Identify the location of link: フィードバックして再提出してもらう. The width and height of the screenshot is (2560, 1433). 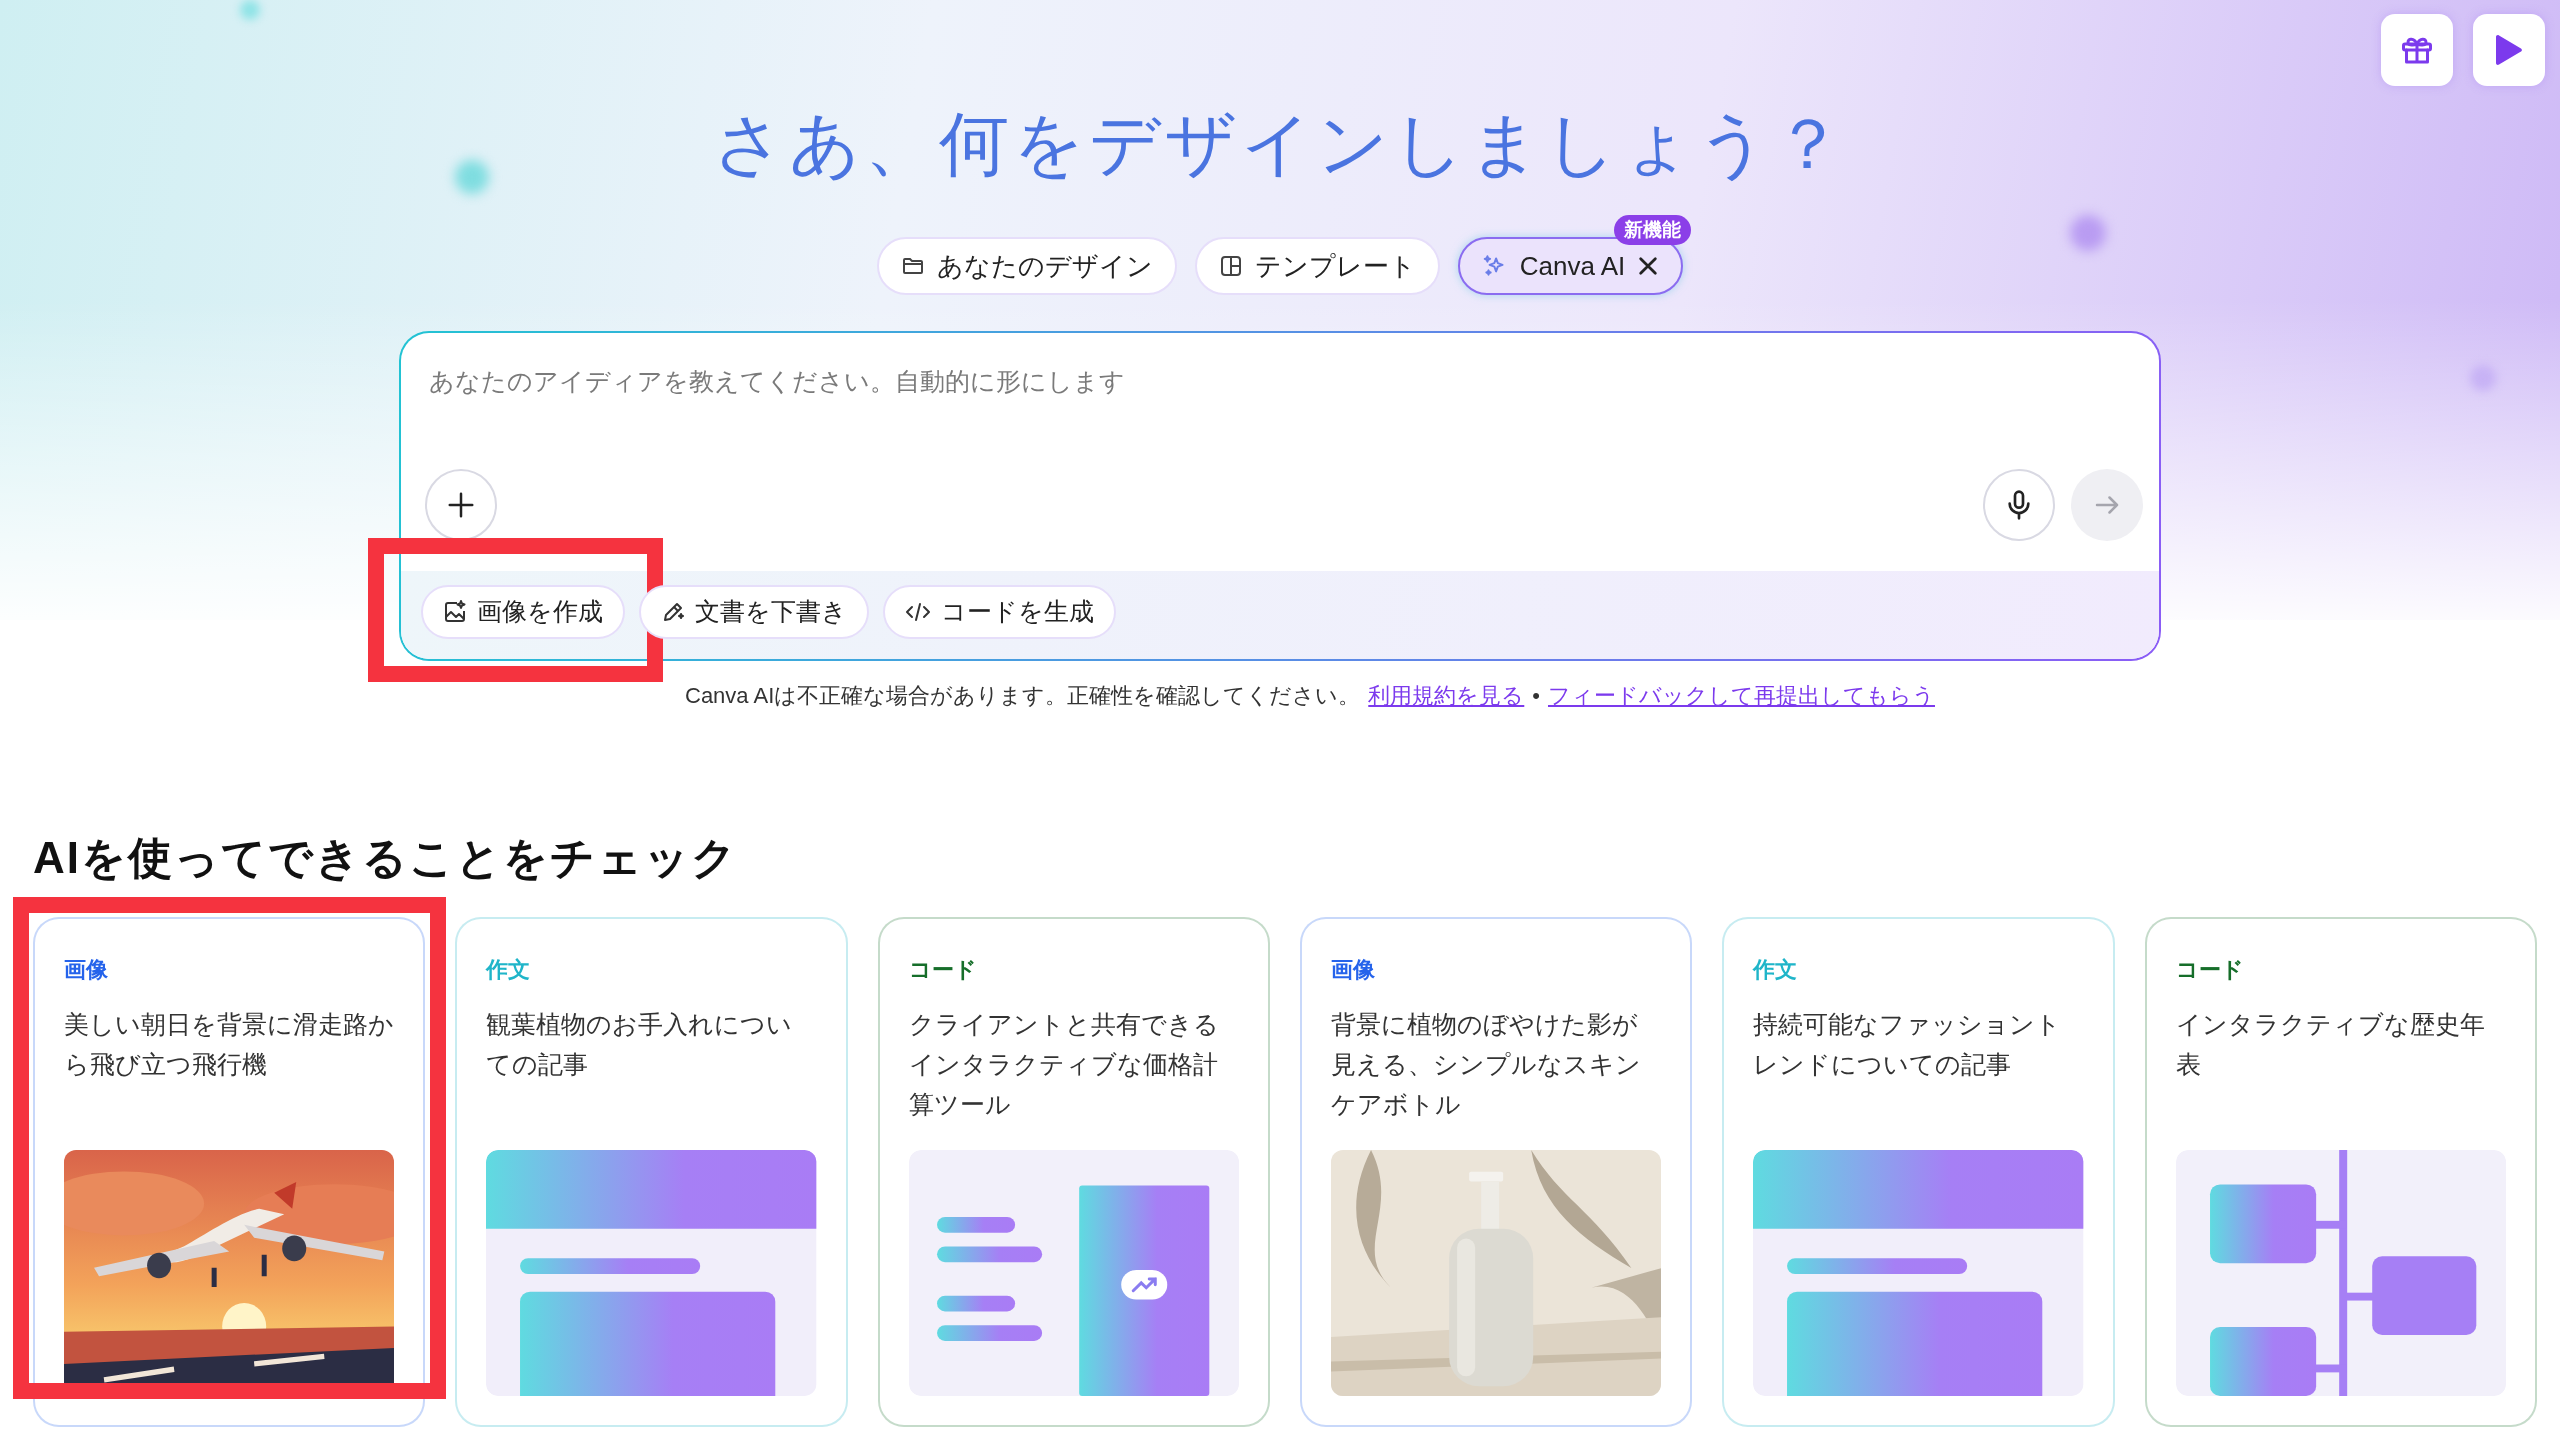
(1741, 695).